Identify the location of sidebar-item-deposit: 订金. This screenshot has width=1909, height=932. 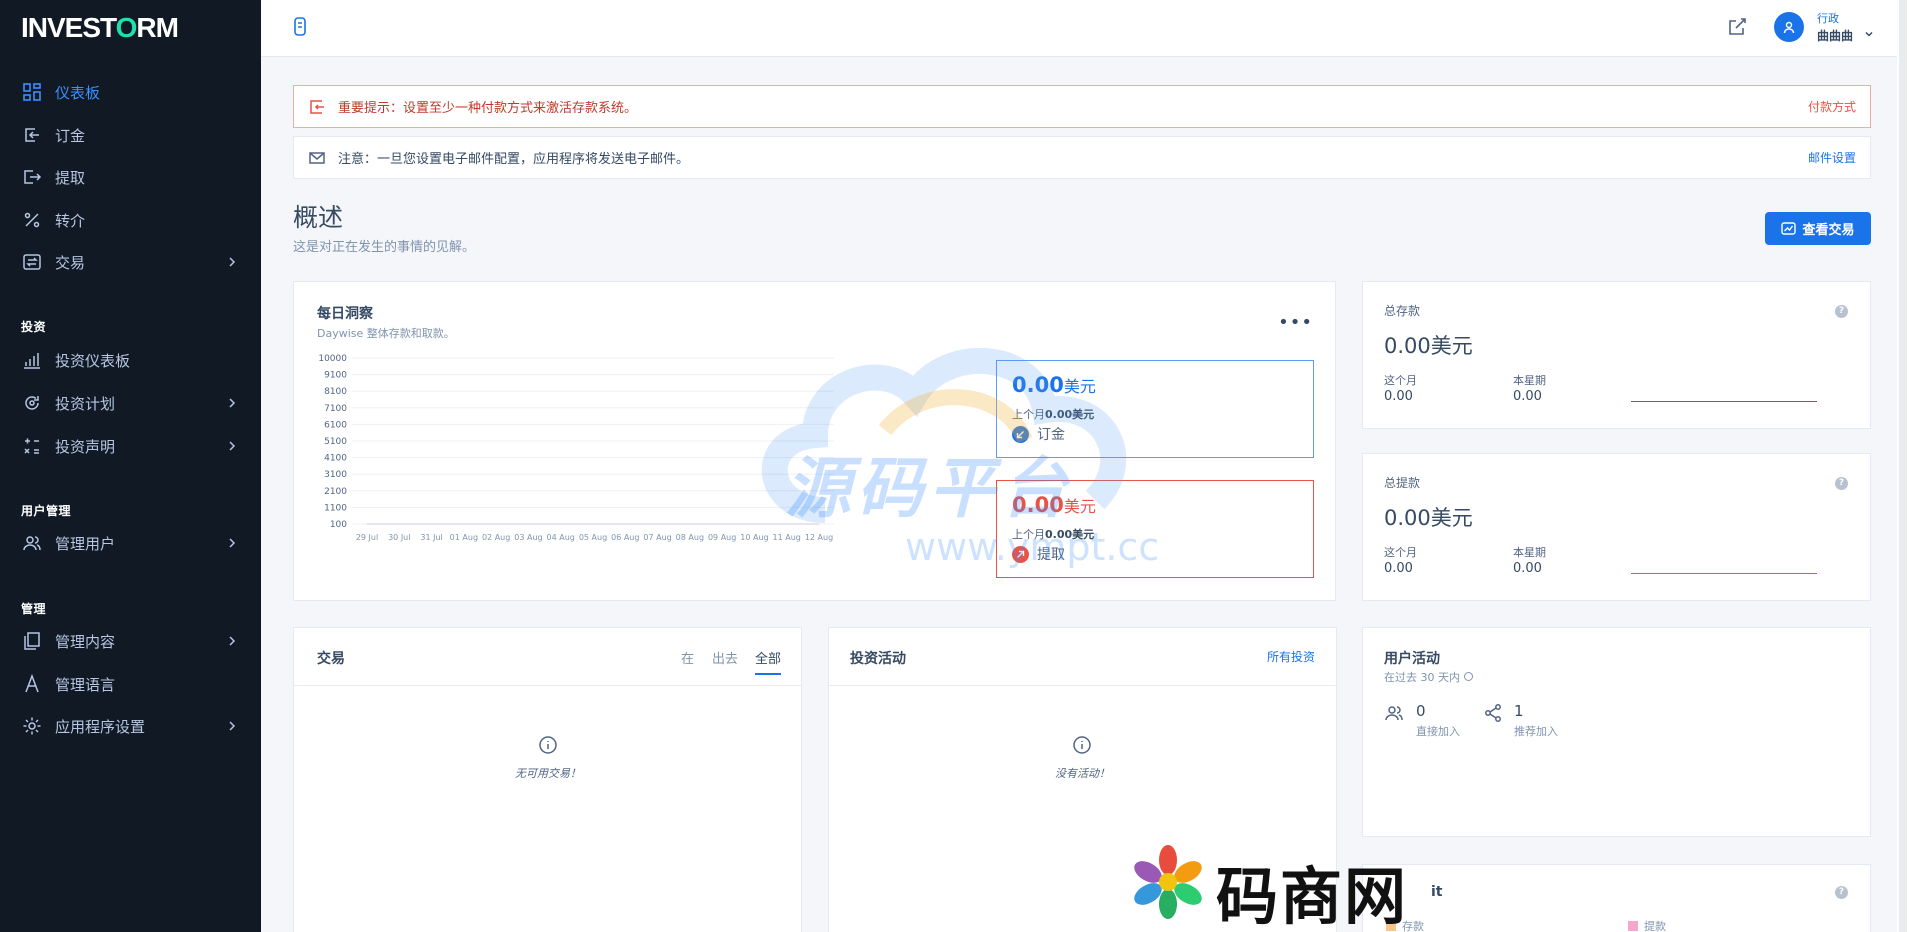
(130, 135).